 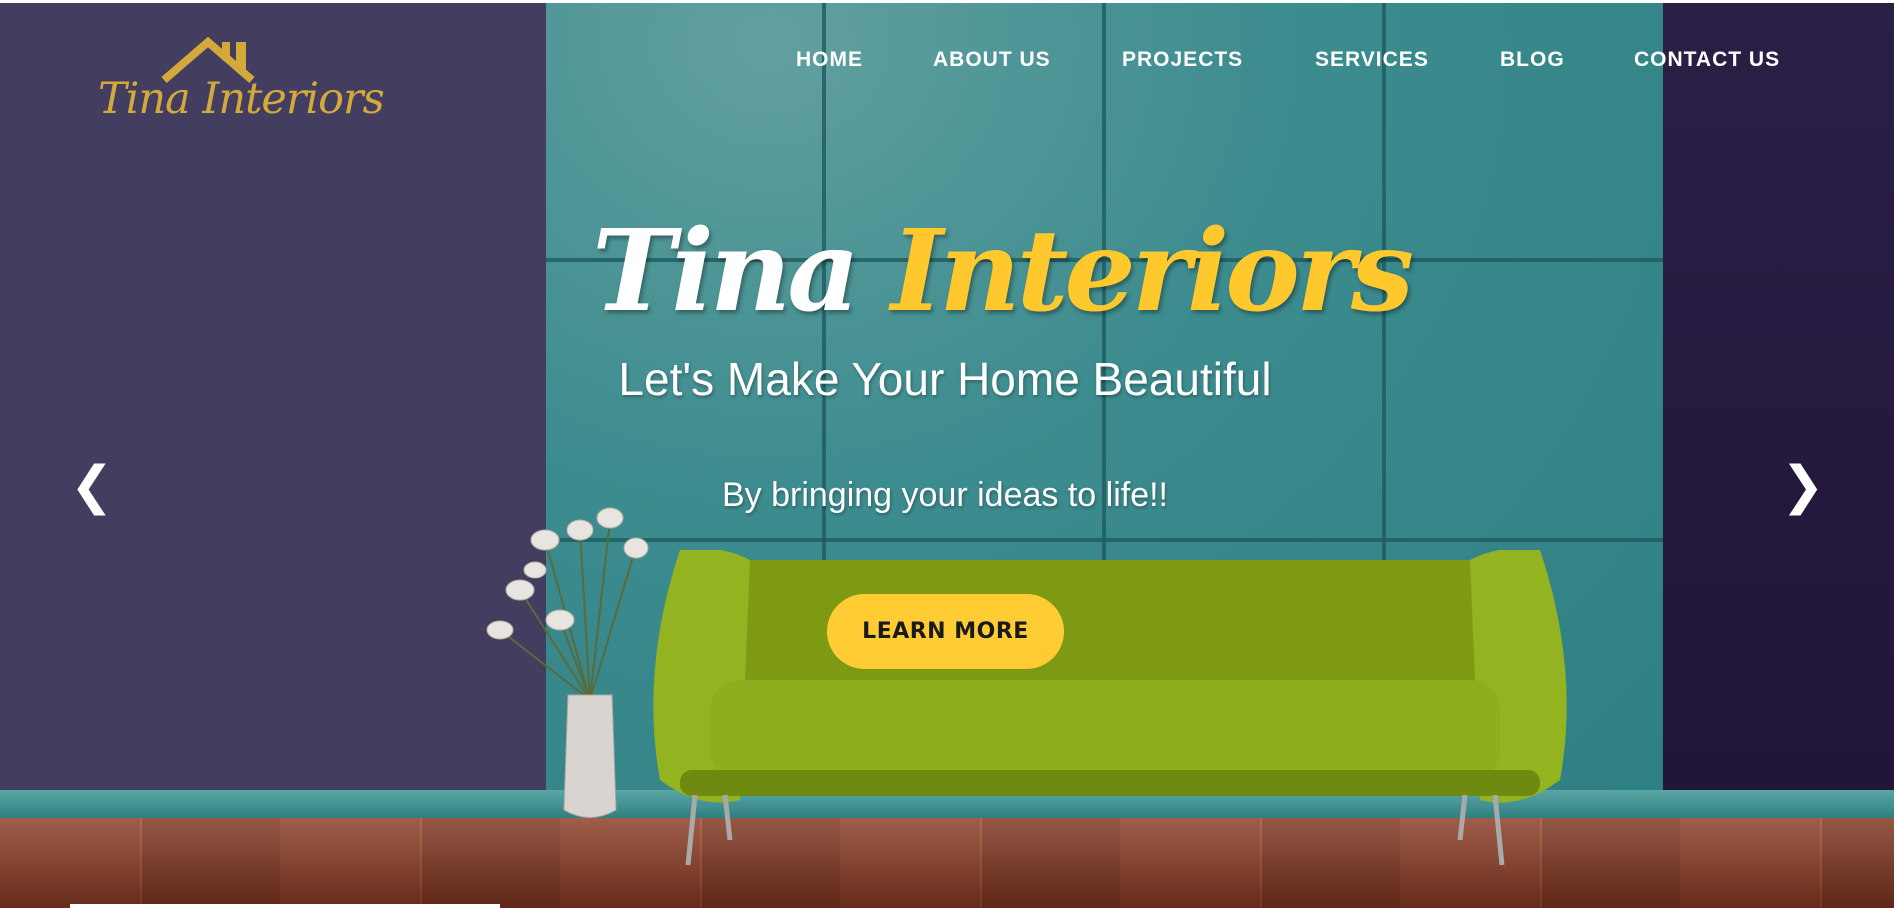 What do you see at coordinates (1152, 271) in the screenshot?
I see `hero-title-part2: Interiors` at bounding box center [1152, 271].